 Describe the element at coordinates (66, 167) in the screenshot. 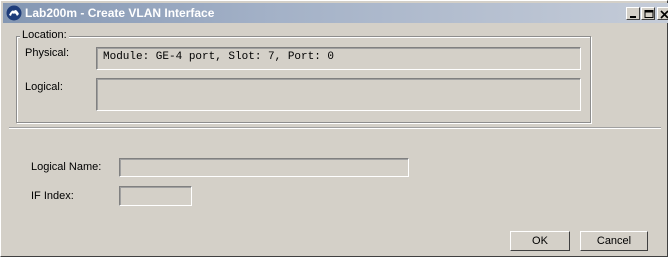

I see `logical-name-label: Logical Name:` at that location.